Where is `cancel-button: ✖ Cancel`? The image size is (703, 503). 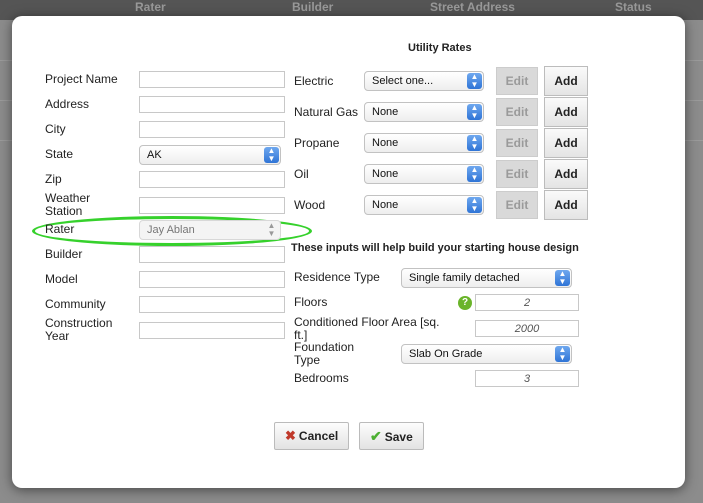
cancel-button: ✖ Cancel is located at coordinates (312, 436).